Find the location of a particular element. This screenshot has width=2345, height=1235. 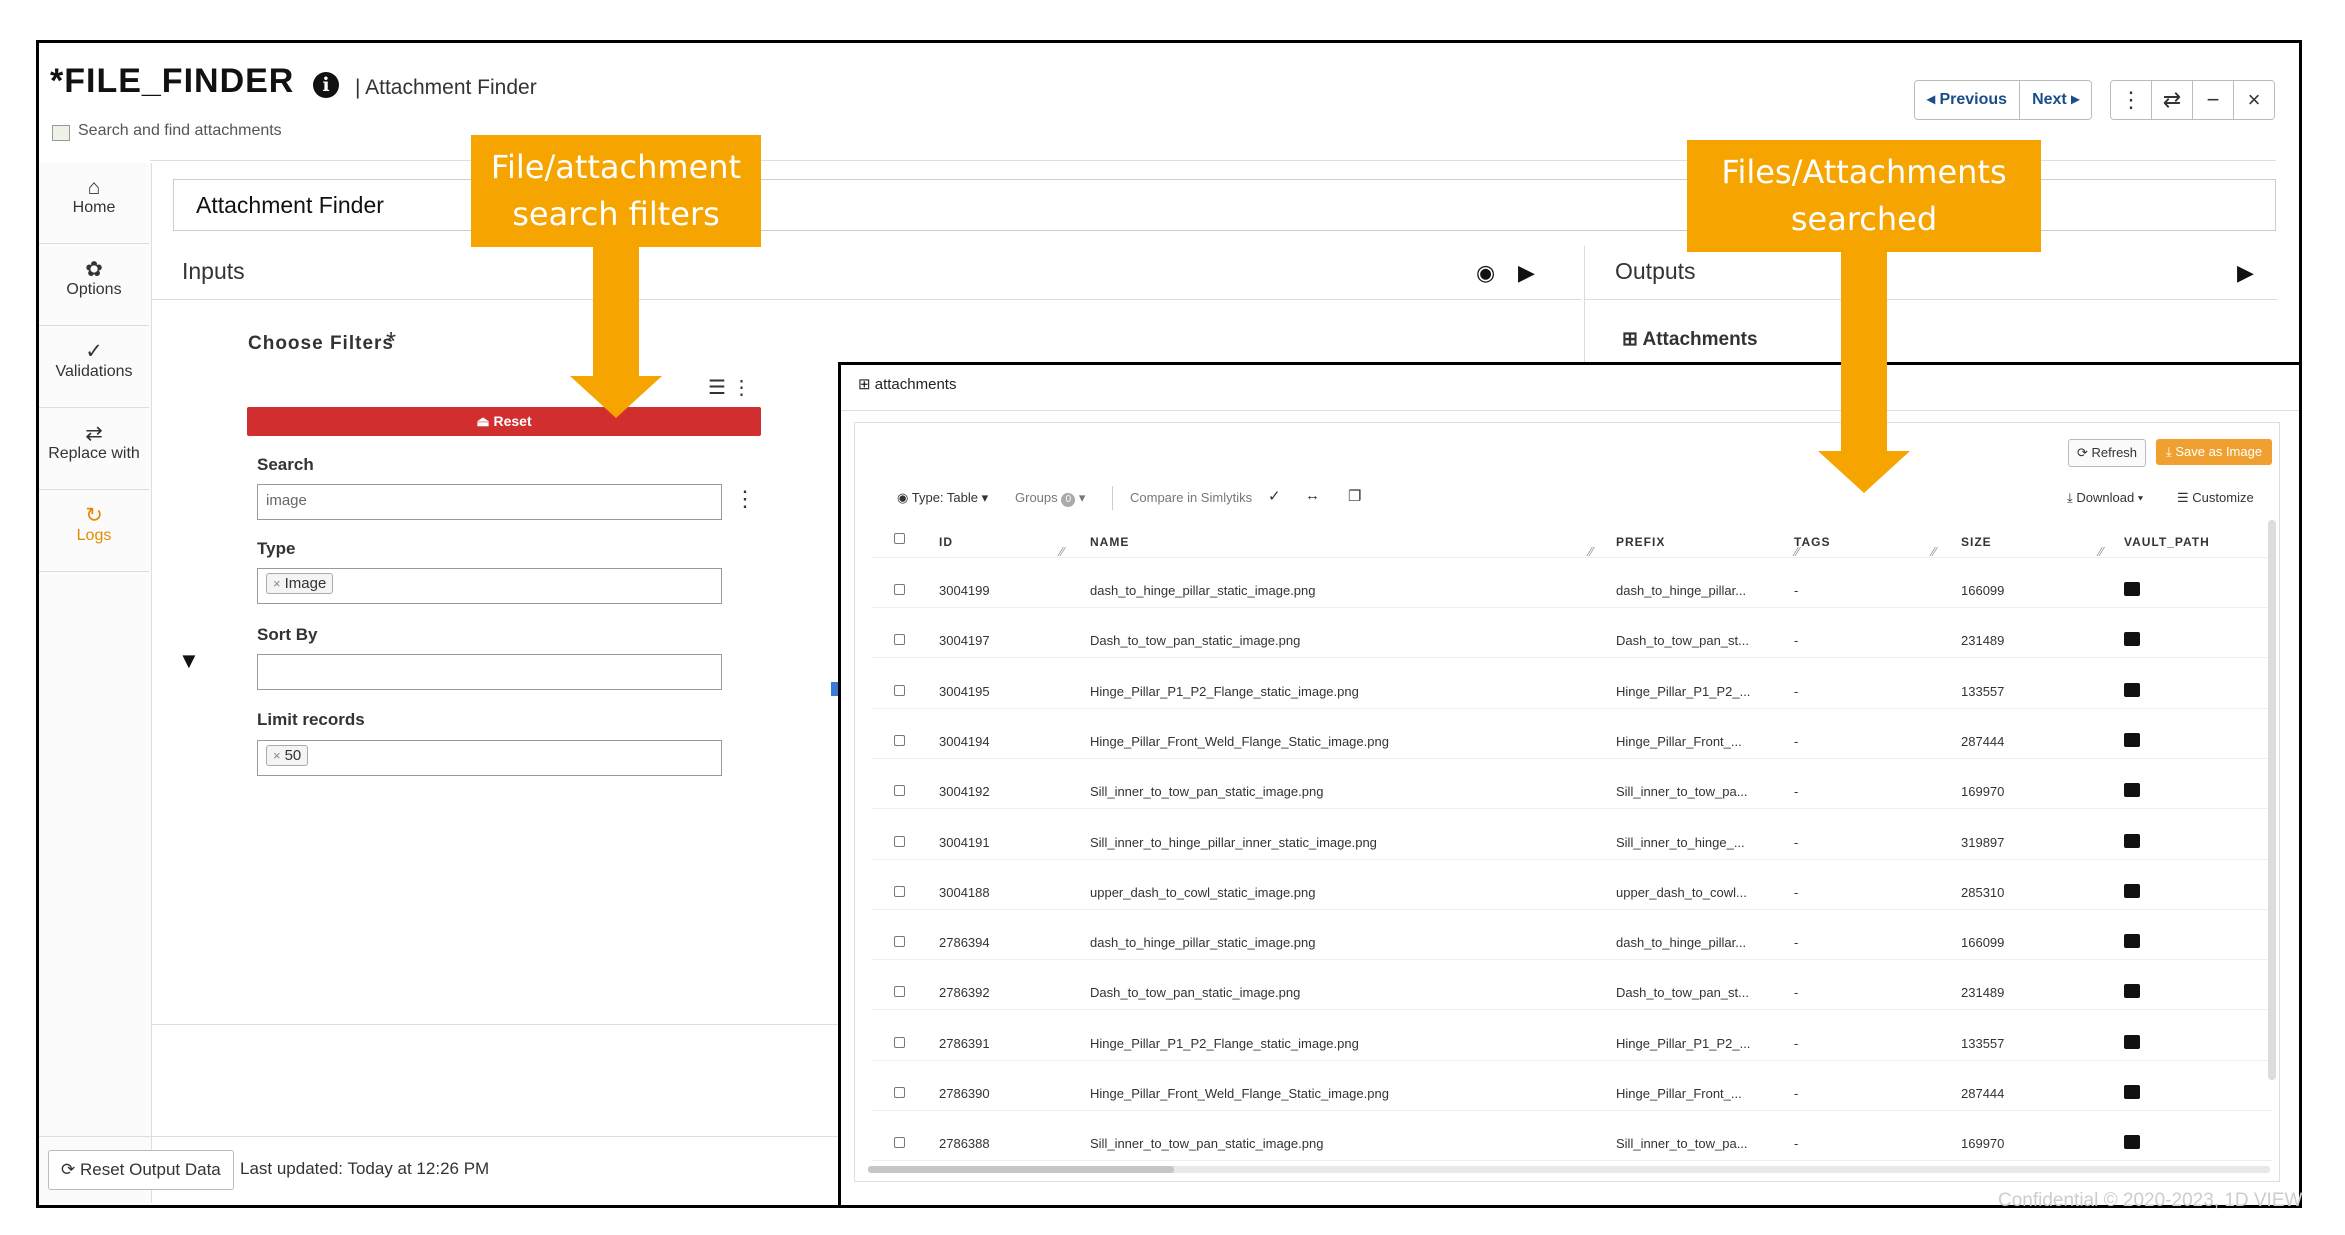

refresh-button: ⟳ Refresh is located at coordinates (2107, 453).